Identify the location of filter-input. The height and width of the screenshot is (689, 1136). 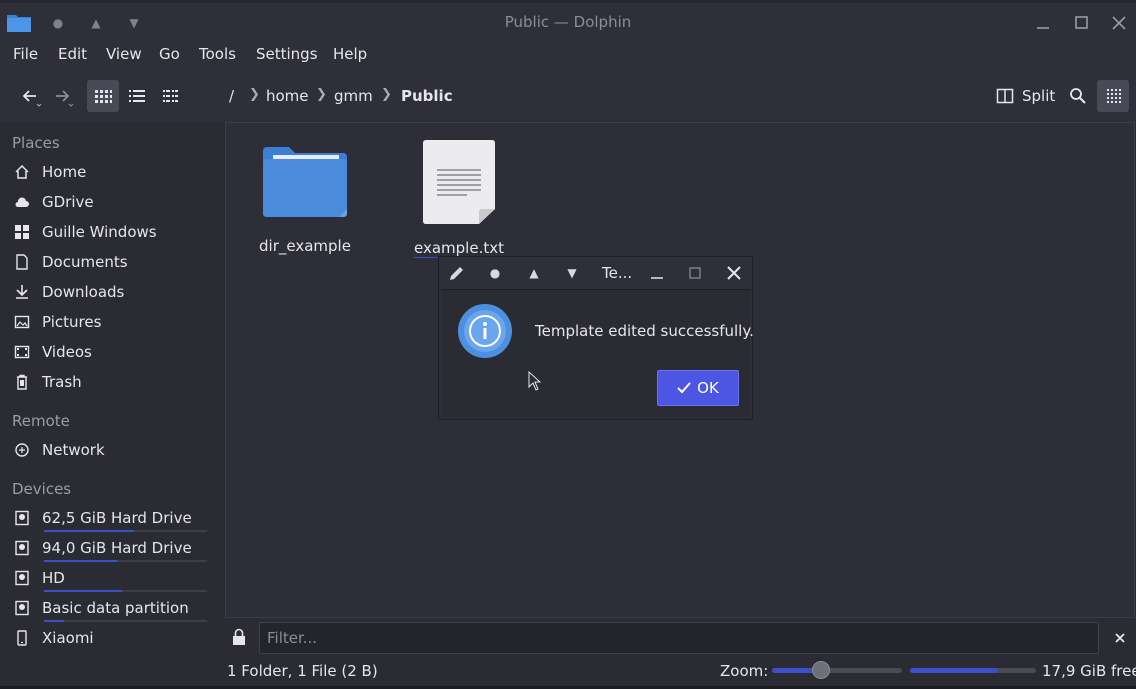
(679, 638).